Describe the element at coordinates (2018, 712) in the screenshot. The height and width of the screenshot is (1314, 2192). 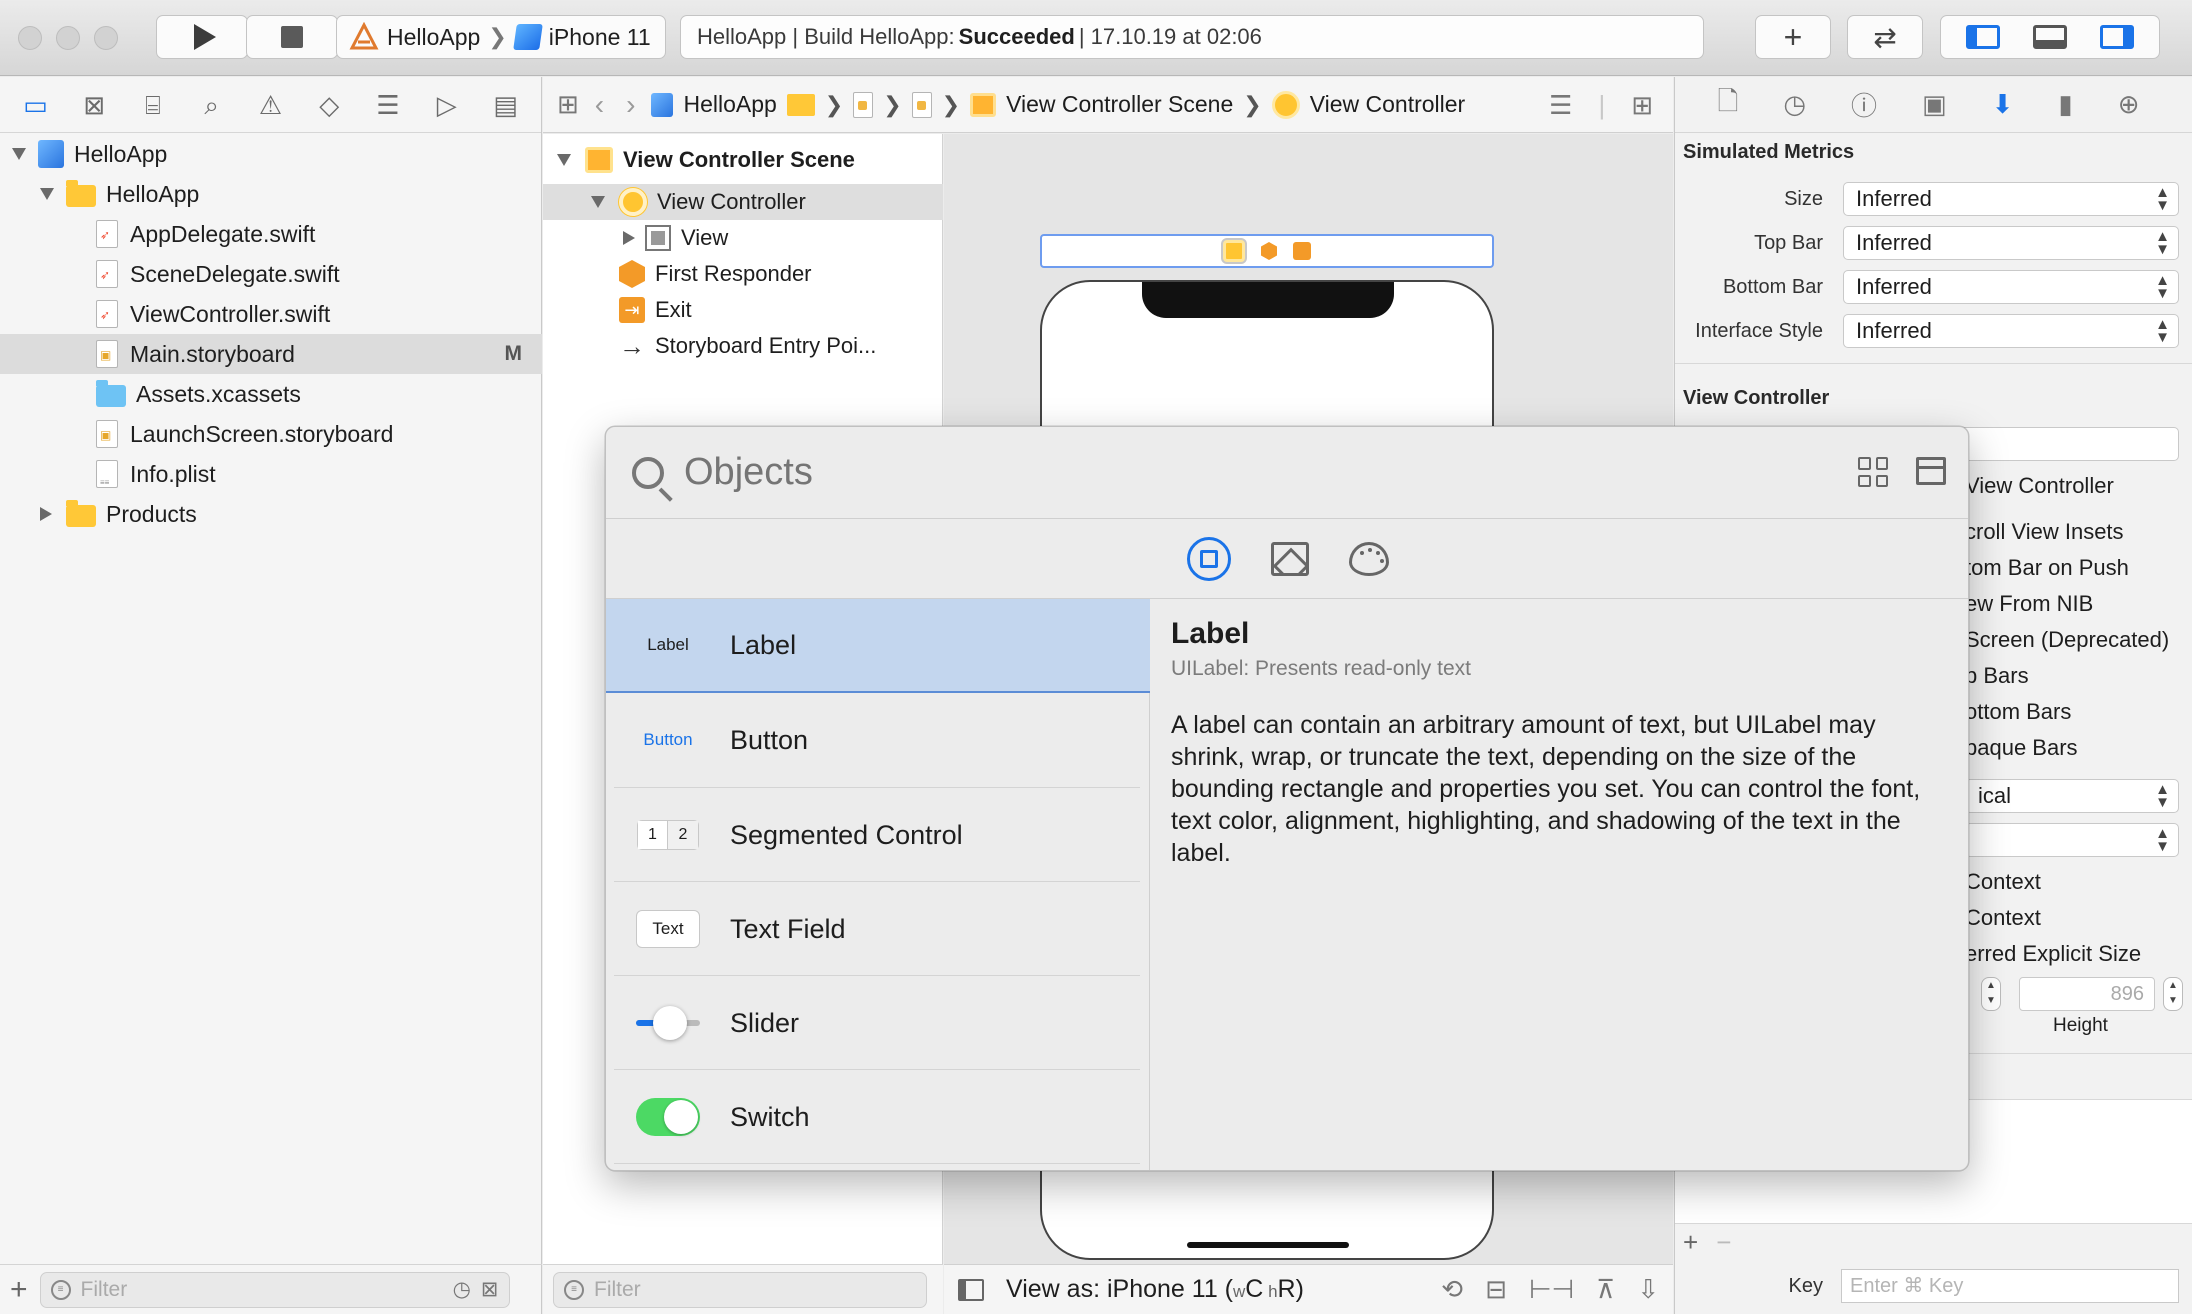
I see `under-bottom-bars-checkbox: ottom Bars` at that location.